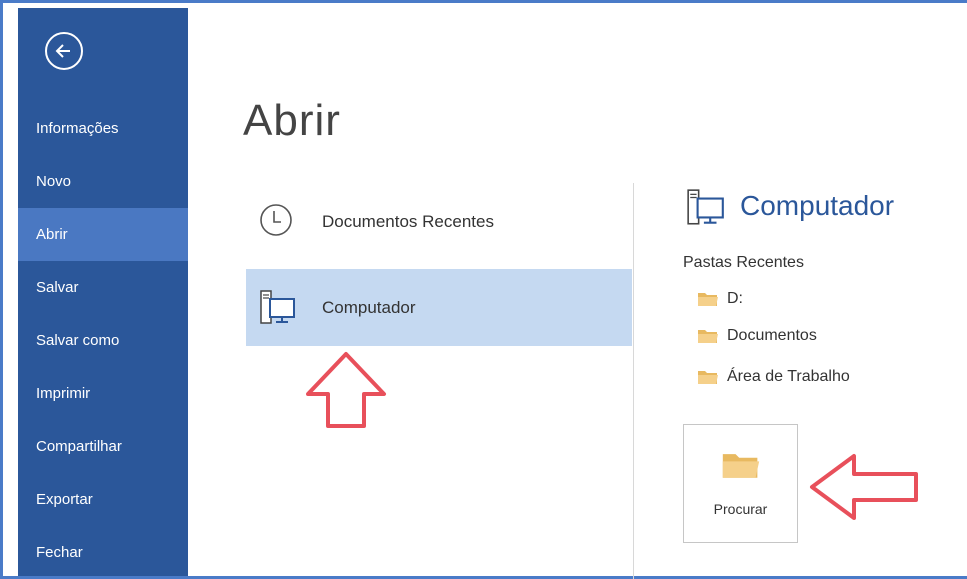 This screenshot has width=967, height=579. I want to click on page-title: Abrir, so click(292, 120).